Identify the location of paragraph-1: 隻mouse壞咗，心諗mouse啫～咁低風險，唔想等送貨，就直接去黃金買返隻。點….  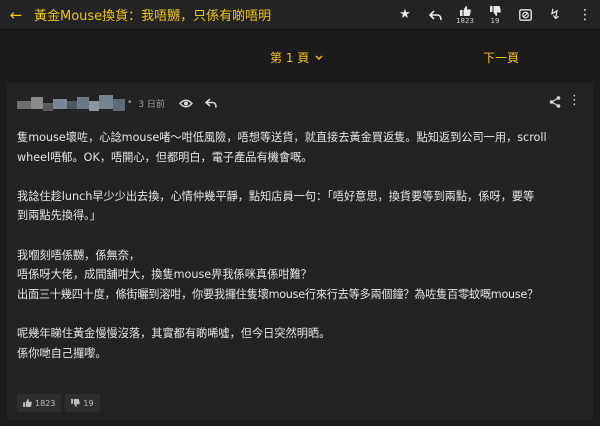
(300, 147).